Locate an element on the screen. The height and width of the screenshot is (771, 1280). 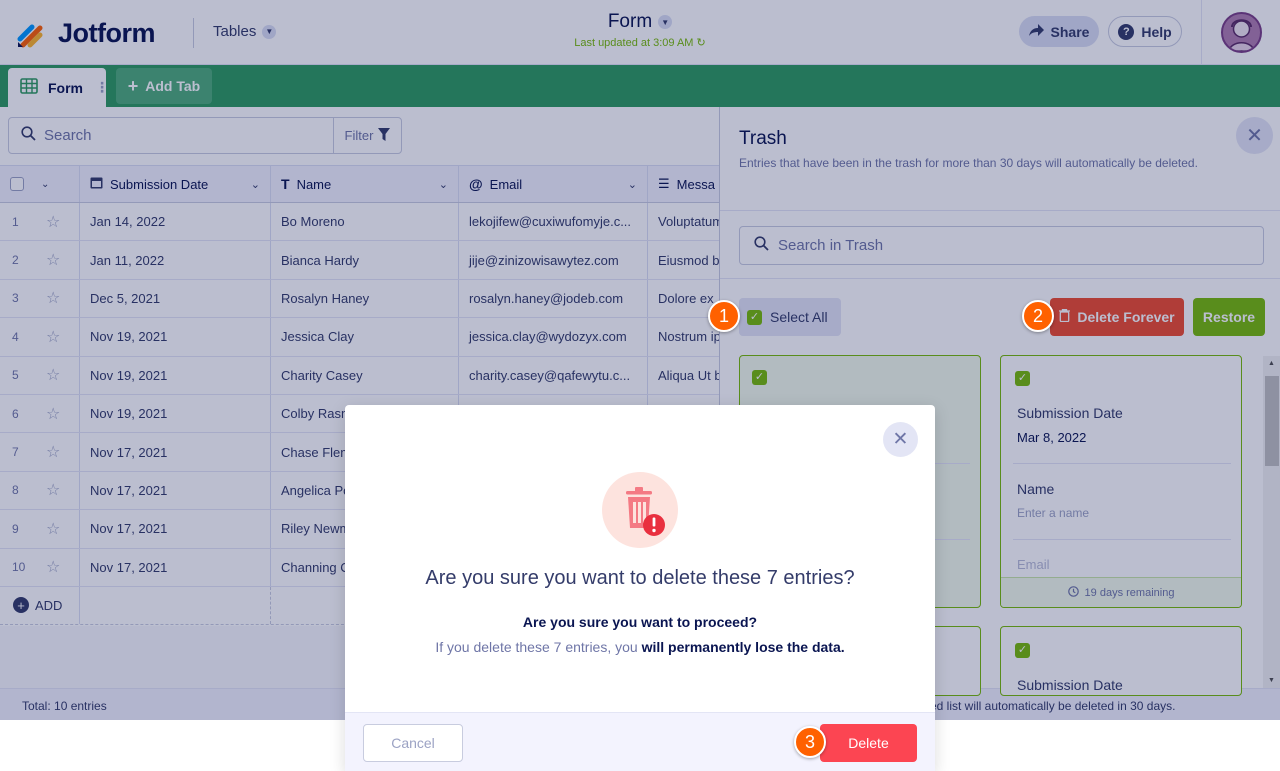
dialog-footer: Cancel Delete is located at coordinates (640, 741).